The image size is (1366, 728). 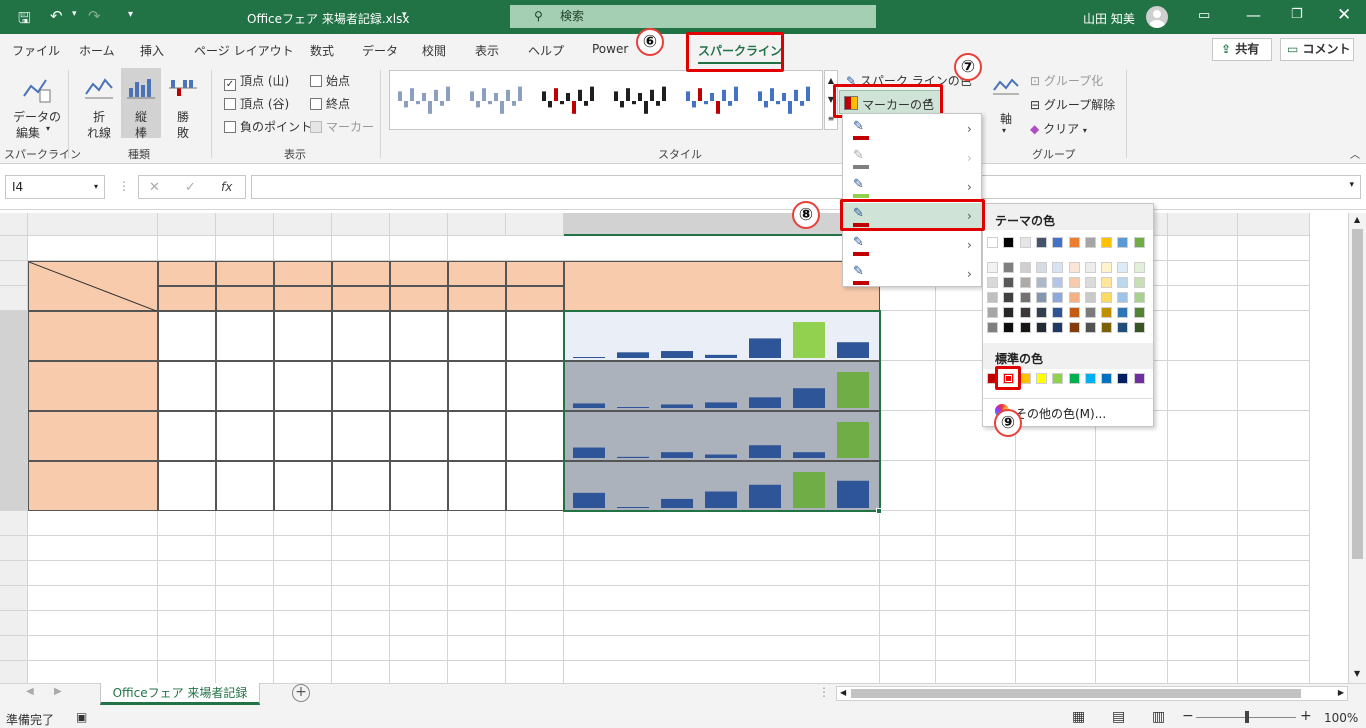 What do you see at coordinates (879, 511) in the screenshot?
I see `fill-handle` at bounding box center [879, 511].